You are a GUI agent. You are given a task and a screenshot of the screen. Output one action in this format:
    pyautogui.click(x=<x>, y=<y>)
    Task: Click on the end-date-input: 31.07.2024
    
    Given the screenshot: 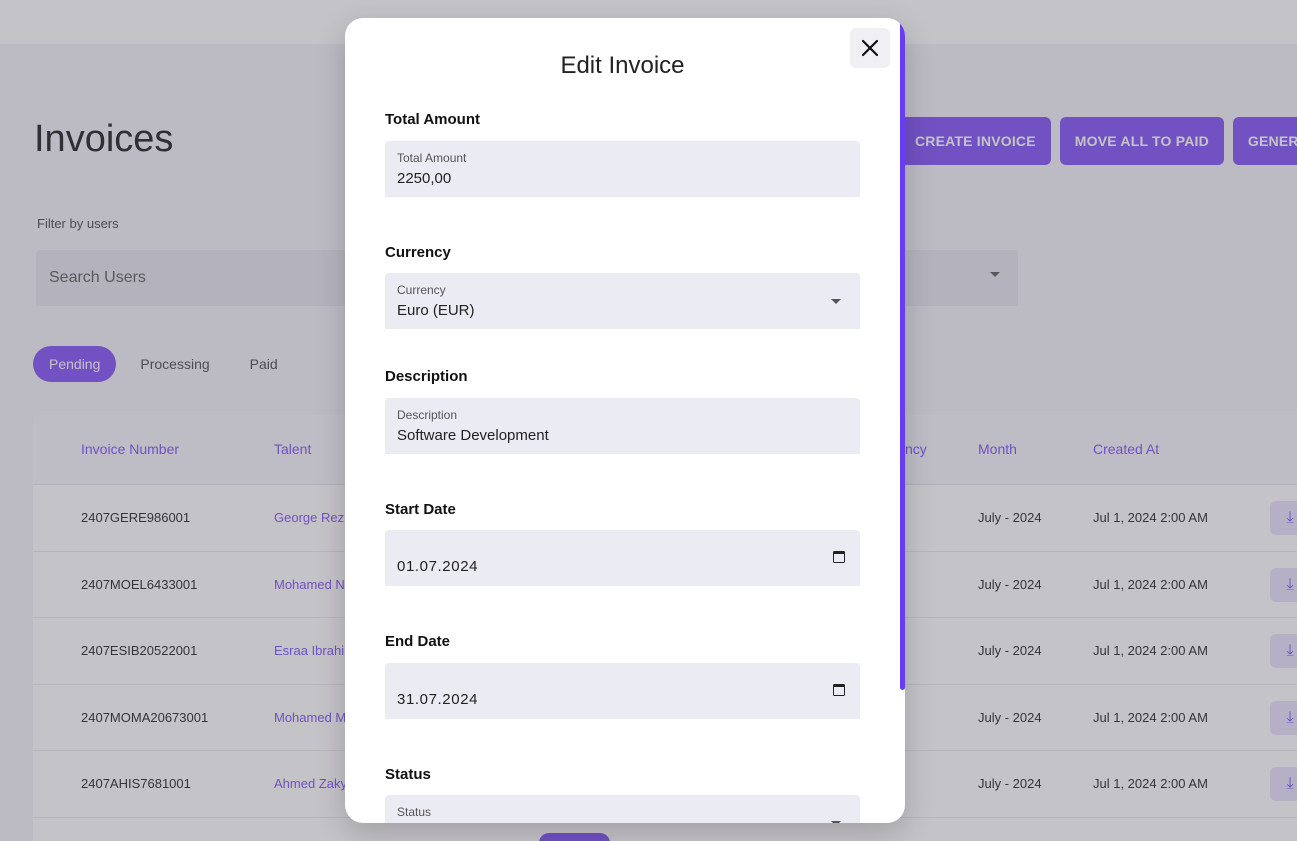 What is the action you would take?
    pyautogui.click(x=622, y=691)
    